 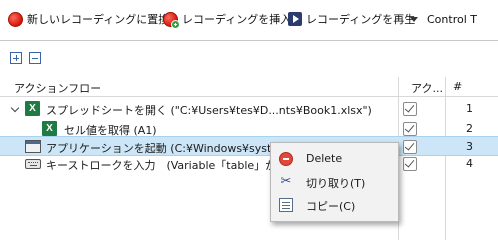 What do you see at coordinates (249, 164) in the screenshot?
I see `action-row: キーストロークを入力 (Variable「table」から) 4` at bounding box center [249, 164].